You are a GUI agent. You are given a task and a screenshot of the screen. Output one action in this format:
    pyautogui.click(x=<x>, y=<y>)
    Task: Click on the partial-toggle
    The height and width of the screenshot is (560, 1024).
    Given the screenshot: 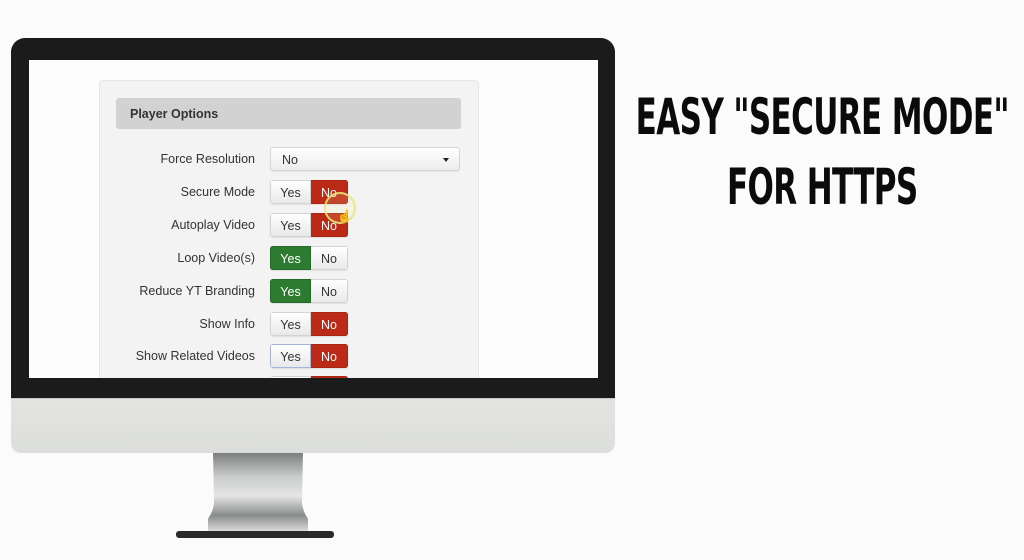 What is the action you would take?
    pyautogui.click(x=309, y=377)
    